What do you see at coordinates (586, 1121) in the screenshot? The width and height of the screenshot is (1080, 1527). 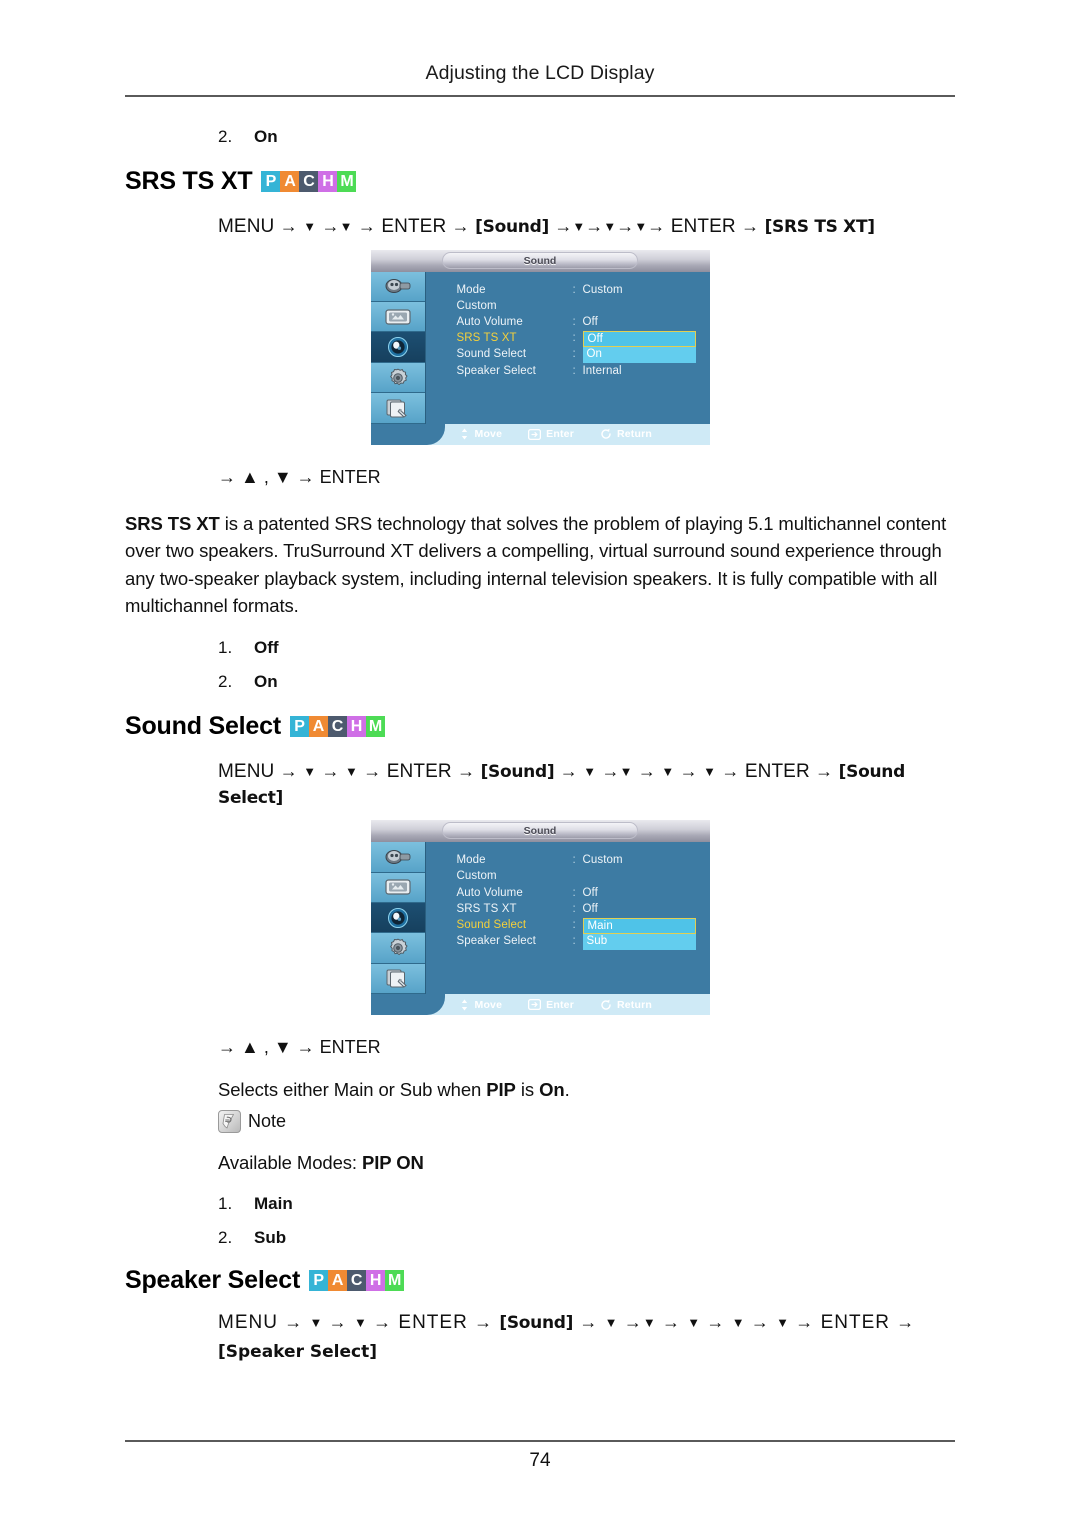 I see `note-block: Note` at bounding box center [586, 1121].